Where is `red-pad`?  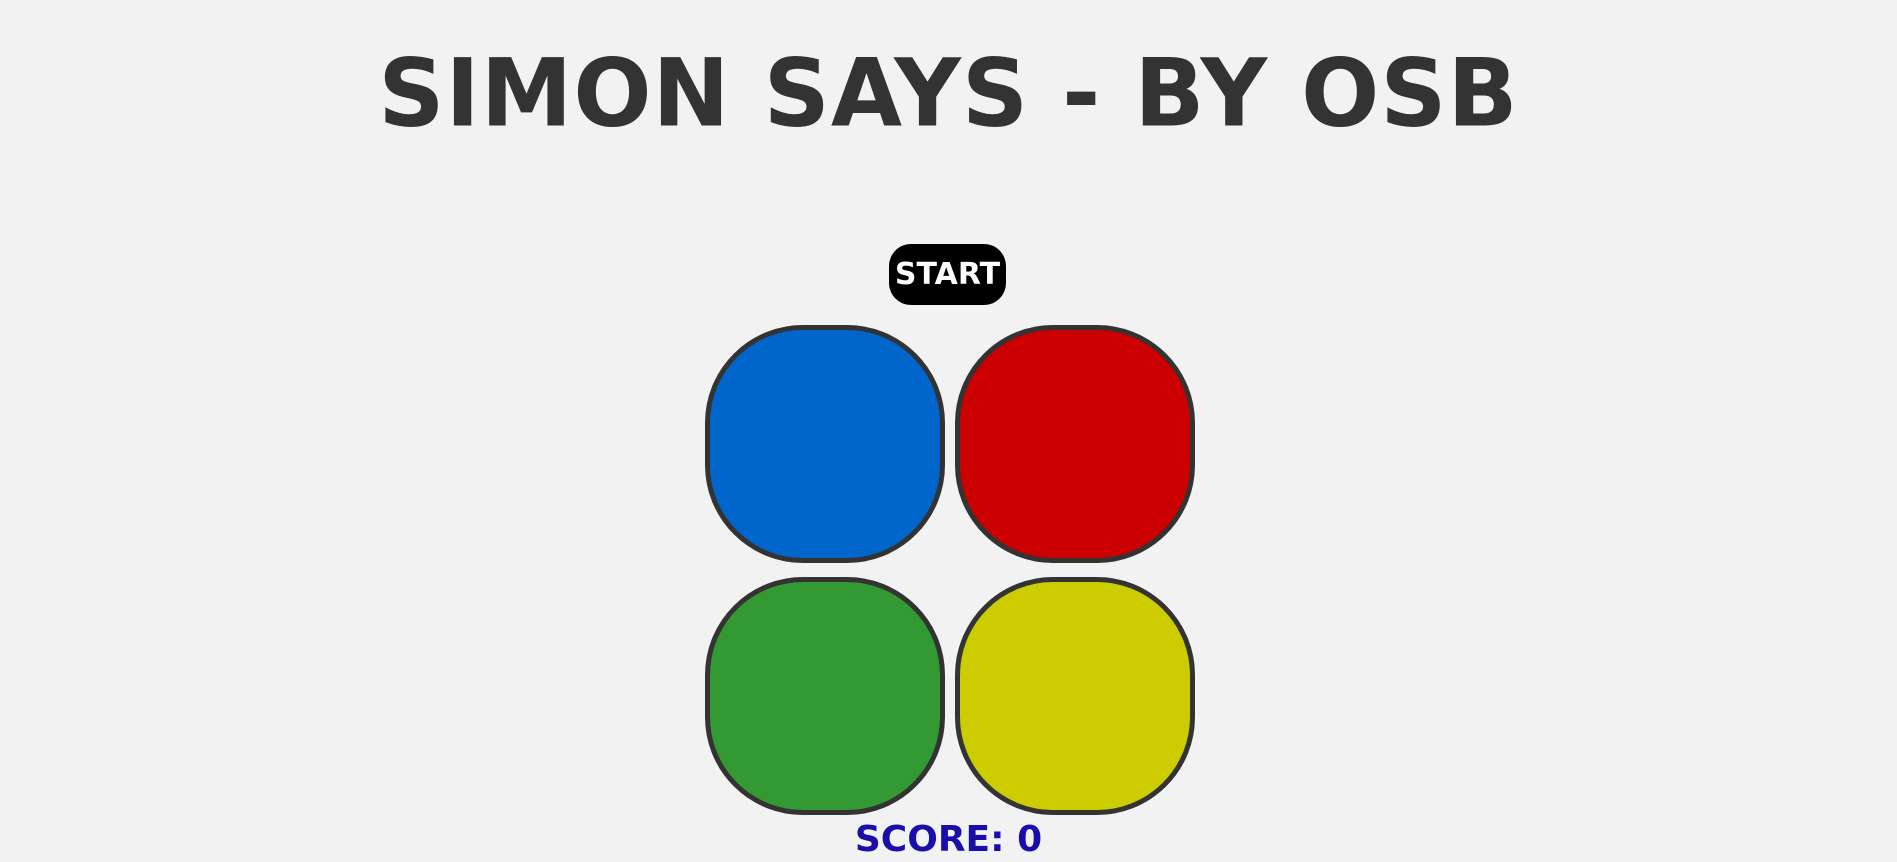
red-pad is located at coordinates (1075, 444).